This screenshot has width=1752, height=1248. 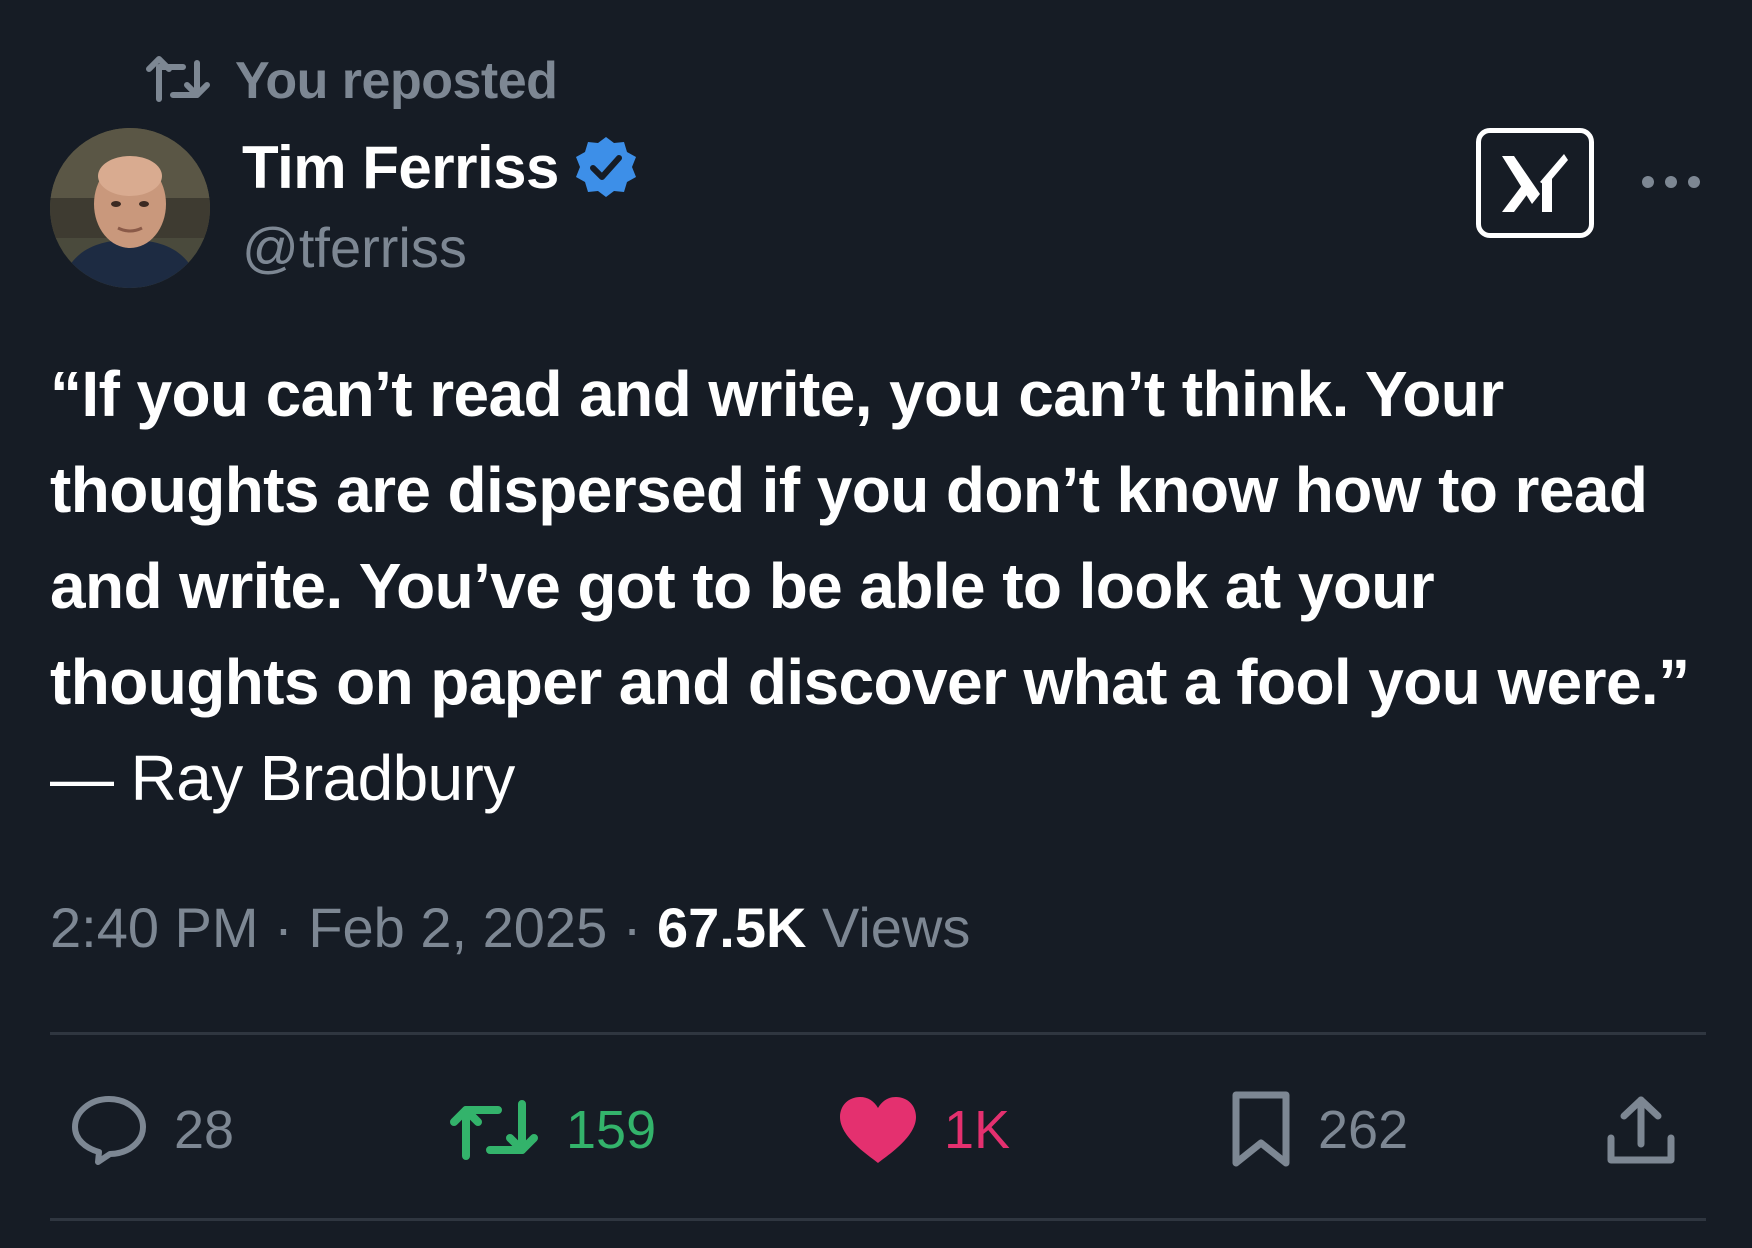 I want to click on author-name-row: Tim Ferriss, so click(x=440, y=167).